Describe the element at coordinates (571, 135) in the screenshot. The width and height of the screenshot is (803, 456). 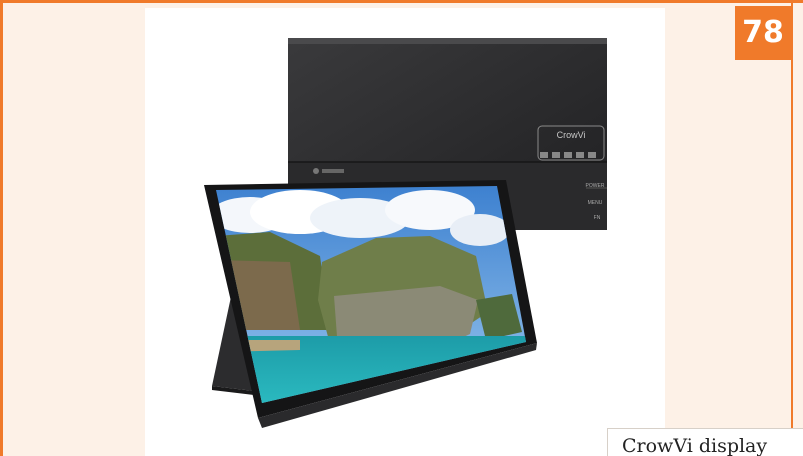
I see `rear-brand-label: CrowVi` at that location.